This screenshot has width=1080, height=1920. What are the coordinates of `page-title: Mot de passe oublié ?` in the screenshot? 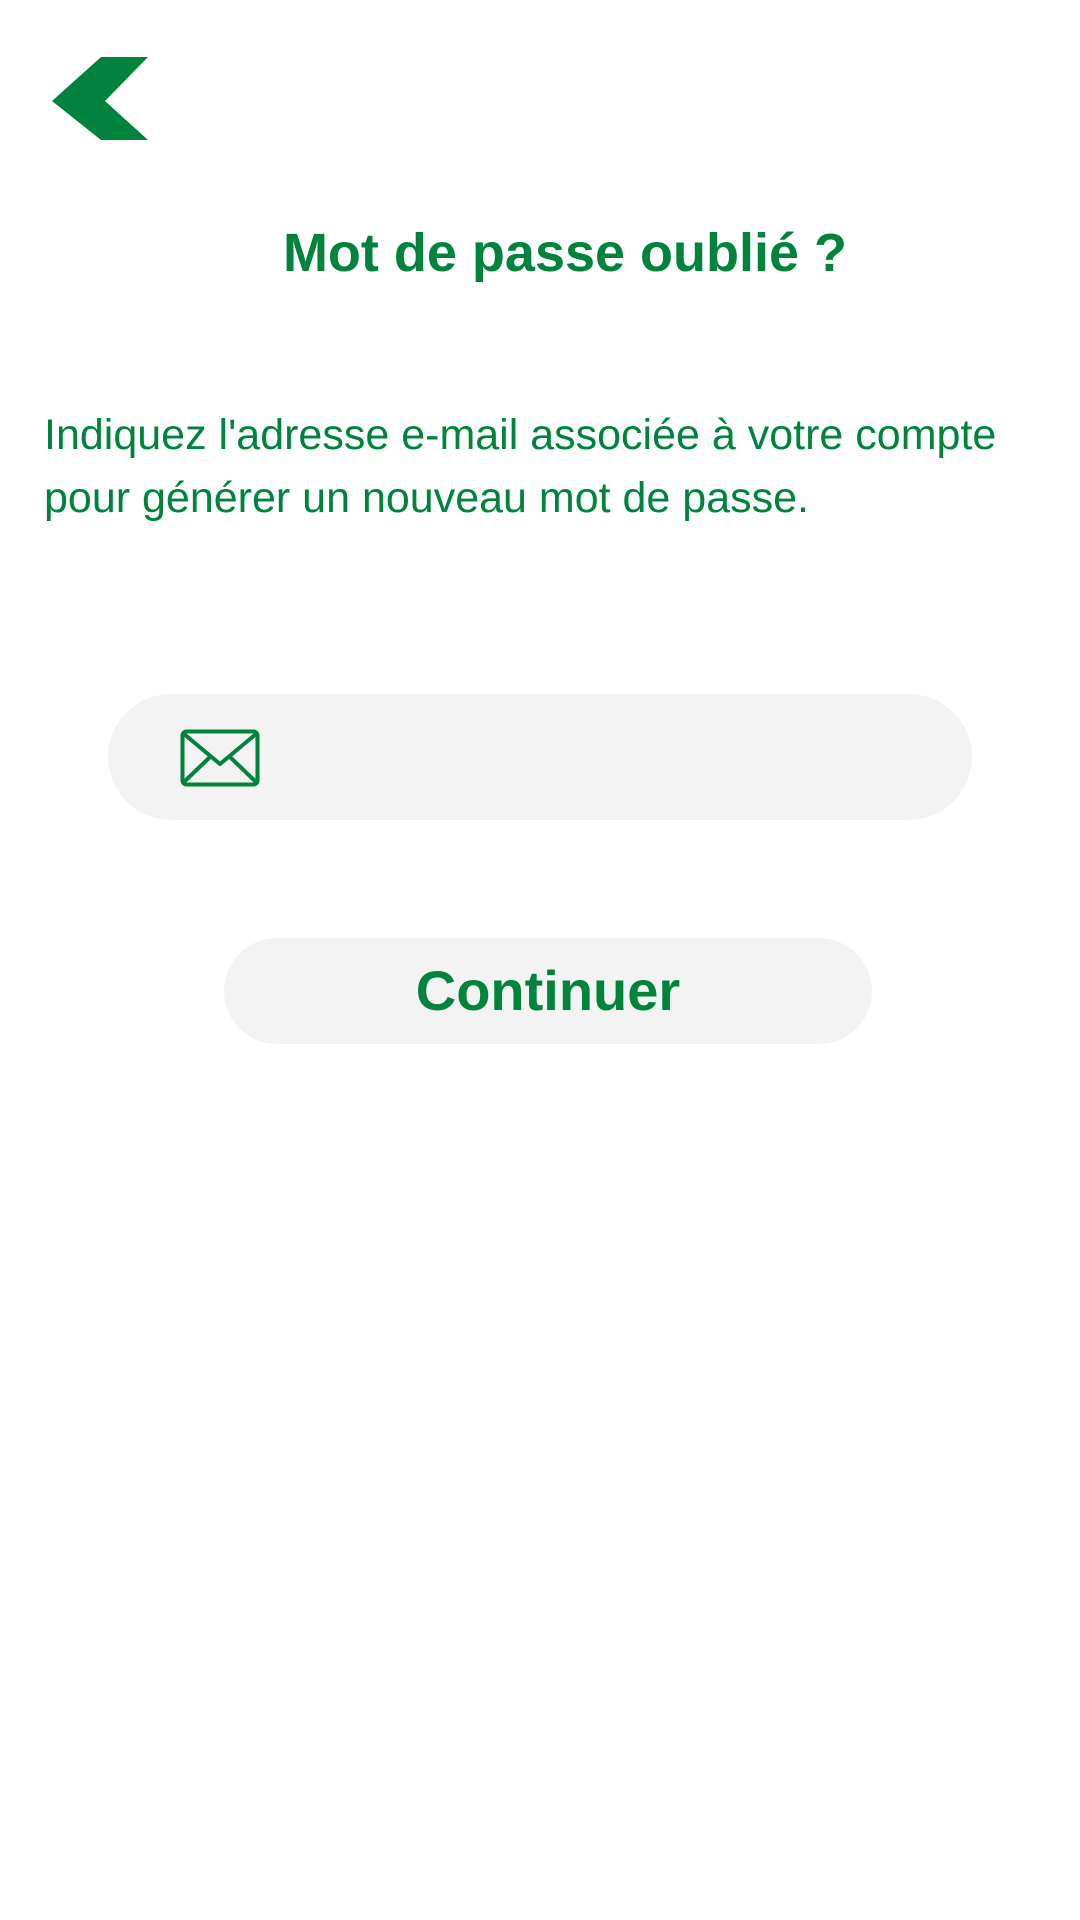 It's located at (565, 253).